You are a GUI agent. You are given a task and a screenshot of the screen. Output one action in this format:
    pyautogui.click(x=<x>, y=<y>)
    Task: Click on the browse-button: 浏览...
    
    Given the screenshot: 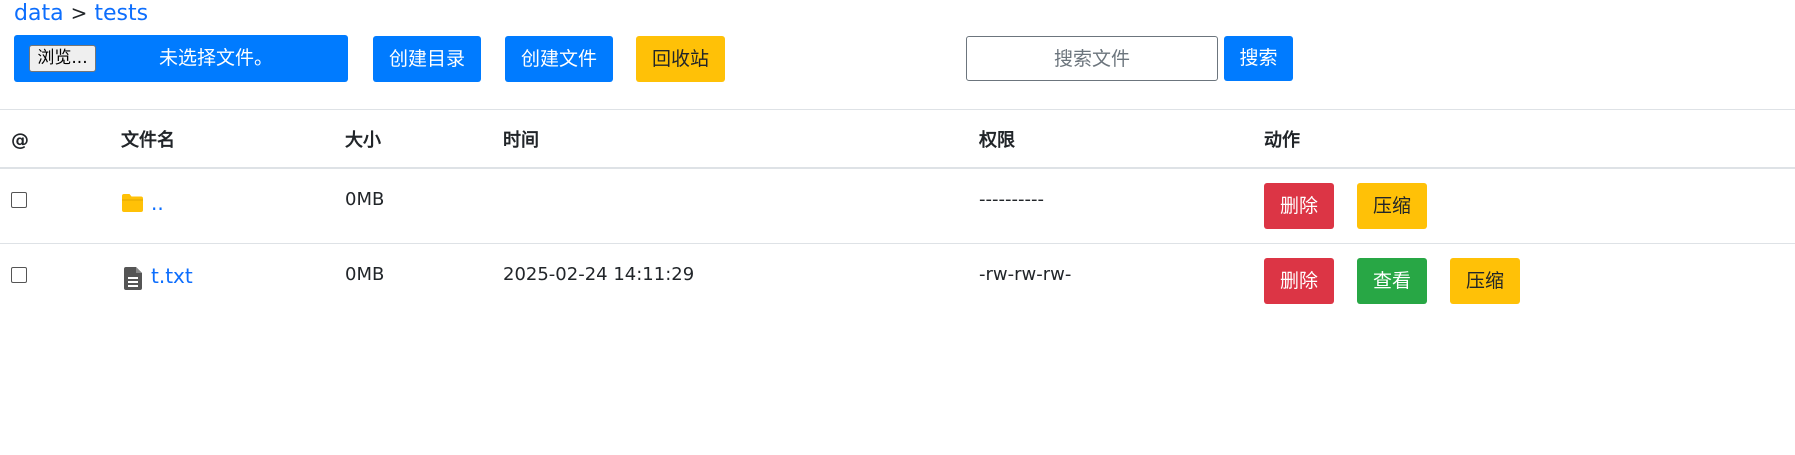 What is the action you would take?
    pyautogui.click(x=62, y=58)
    